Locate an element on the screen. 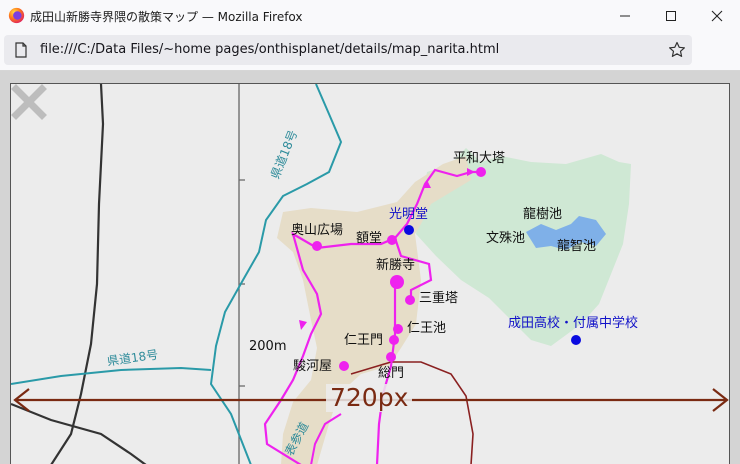 Image resolution: width=740 pixels, height=464 pixels. route-arrow-down is located at coordinates (303, 325).